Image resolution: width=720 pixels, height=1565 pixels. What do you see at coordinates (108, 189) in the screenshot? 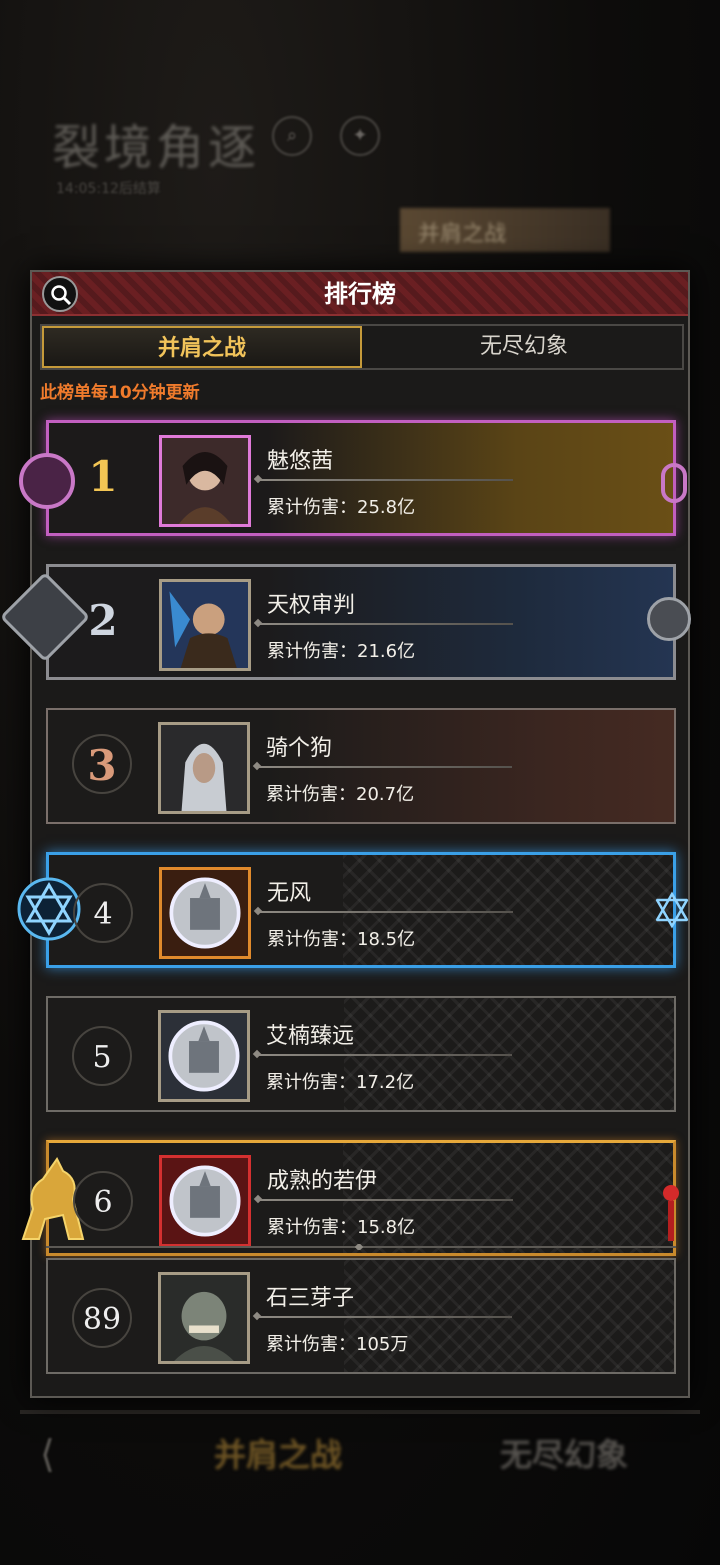
I see `background-countdown: 14:05:12后结算` at bounding box center [108, 189].